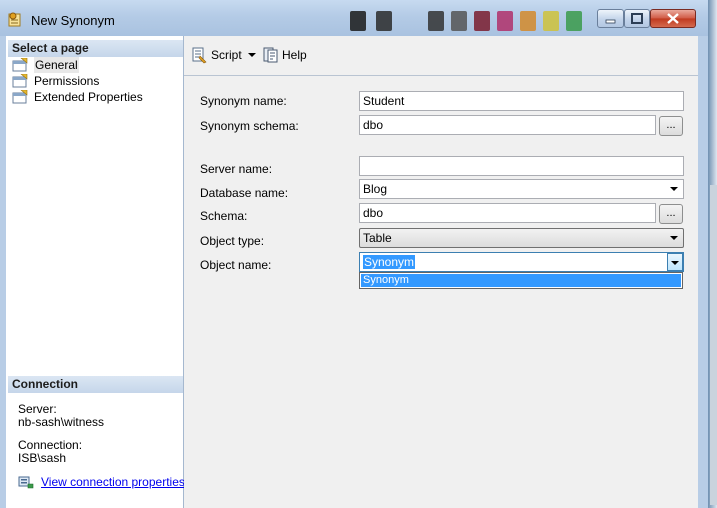 This screenshot has width=717, height=508. Describe the element at coordinates (249, 126) in the screenshot. I see `synonym-schema-label: Synonym schema:` at that location.